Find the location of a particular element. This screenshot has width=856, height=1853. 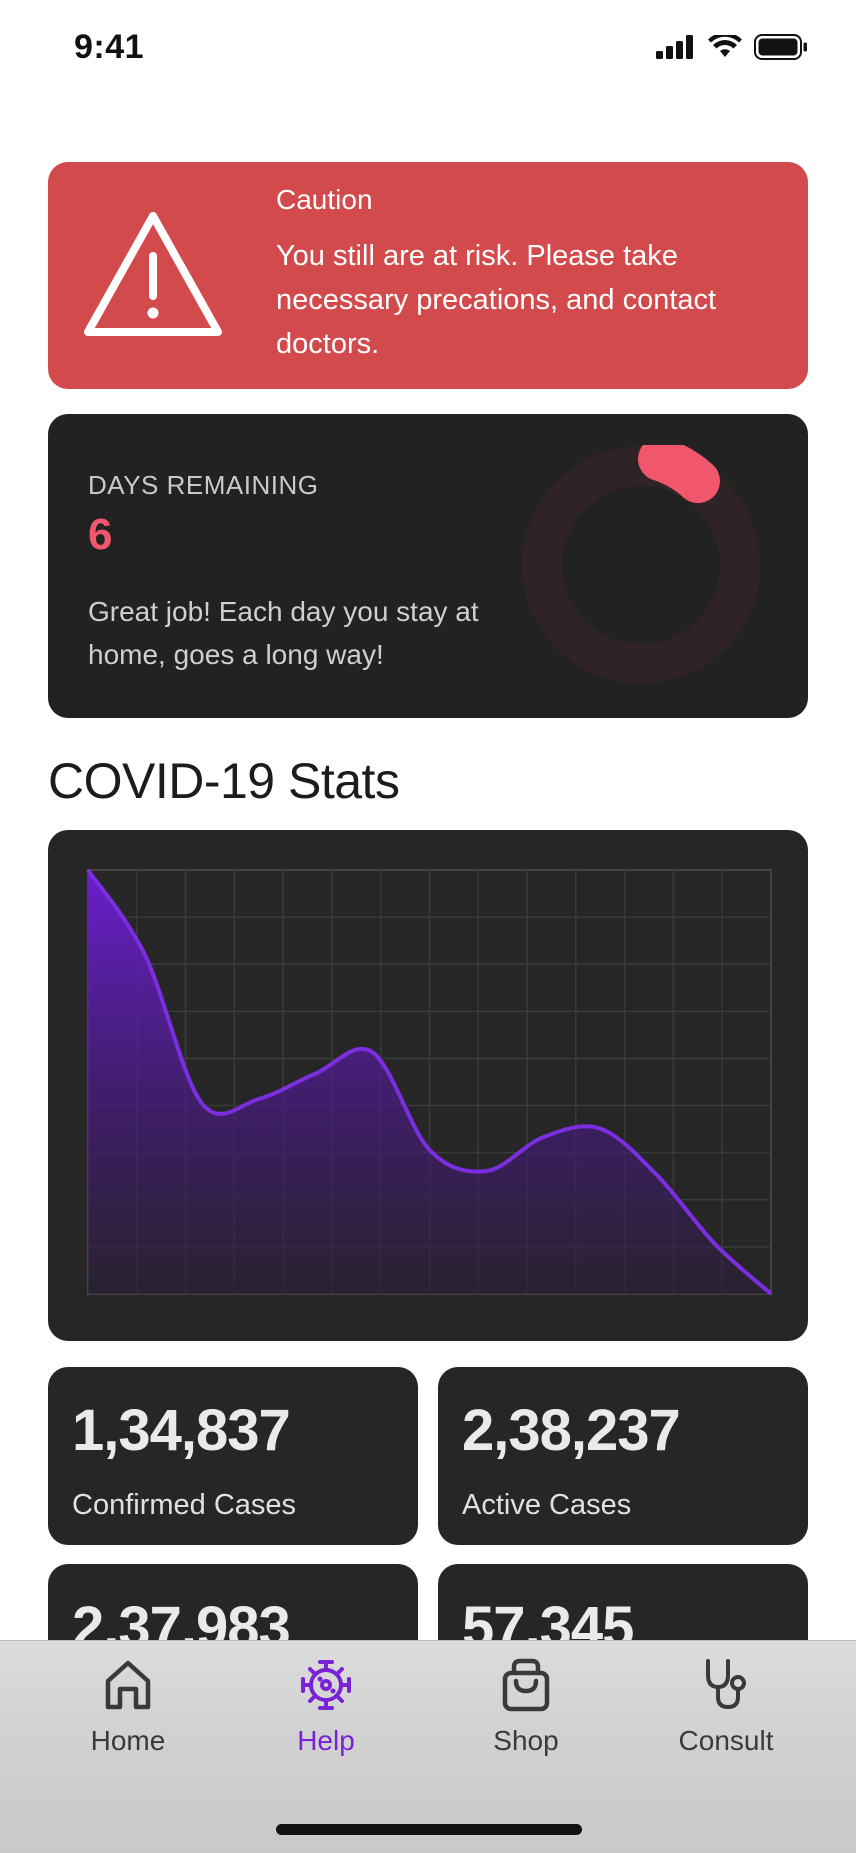

tab-home: Home is located at coordinates (128, 1711).